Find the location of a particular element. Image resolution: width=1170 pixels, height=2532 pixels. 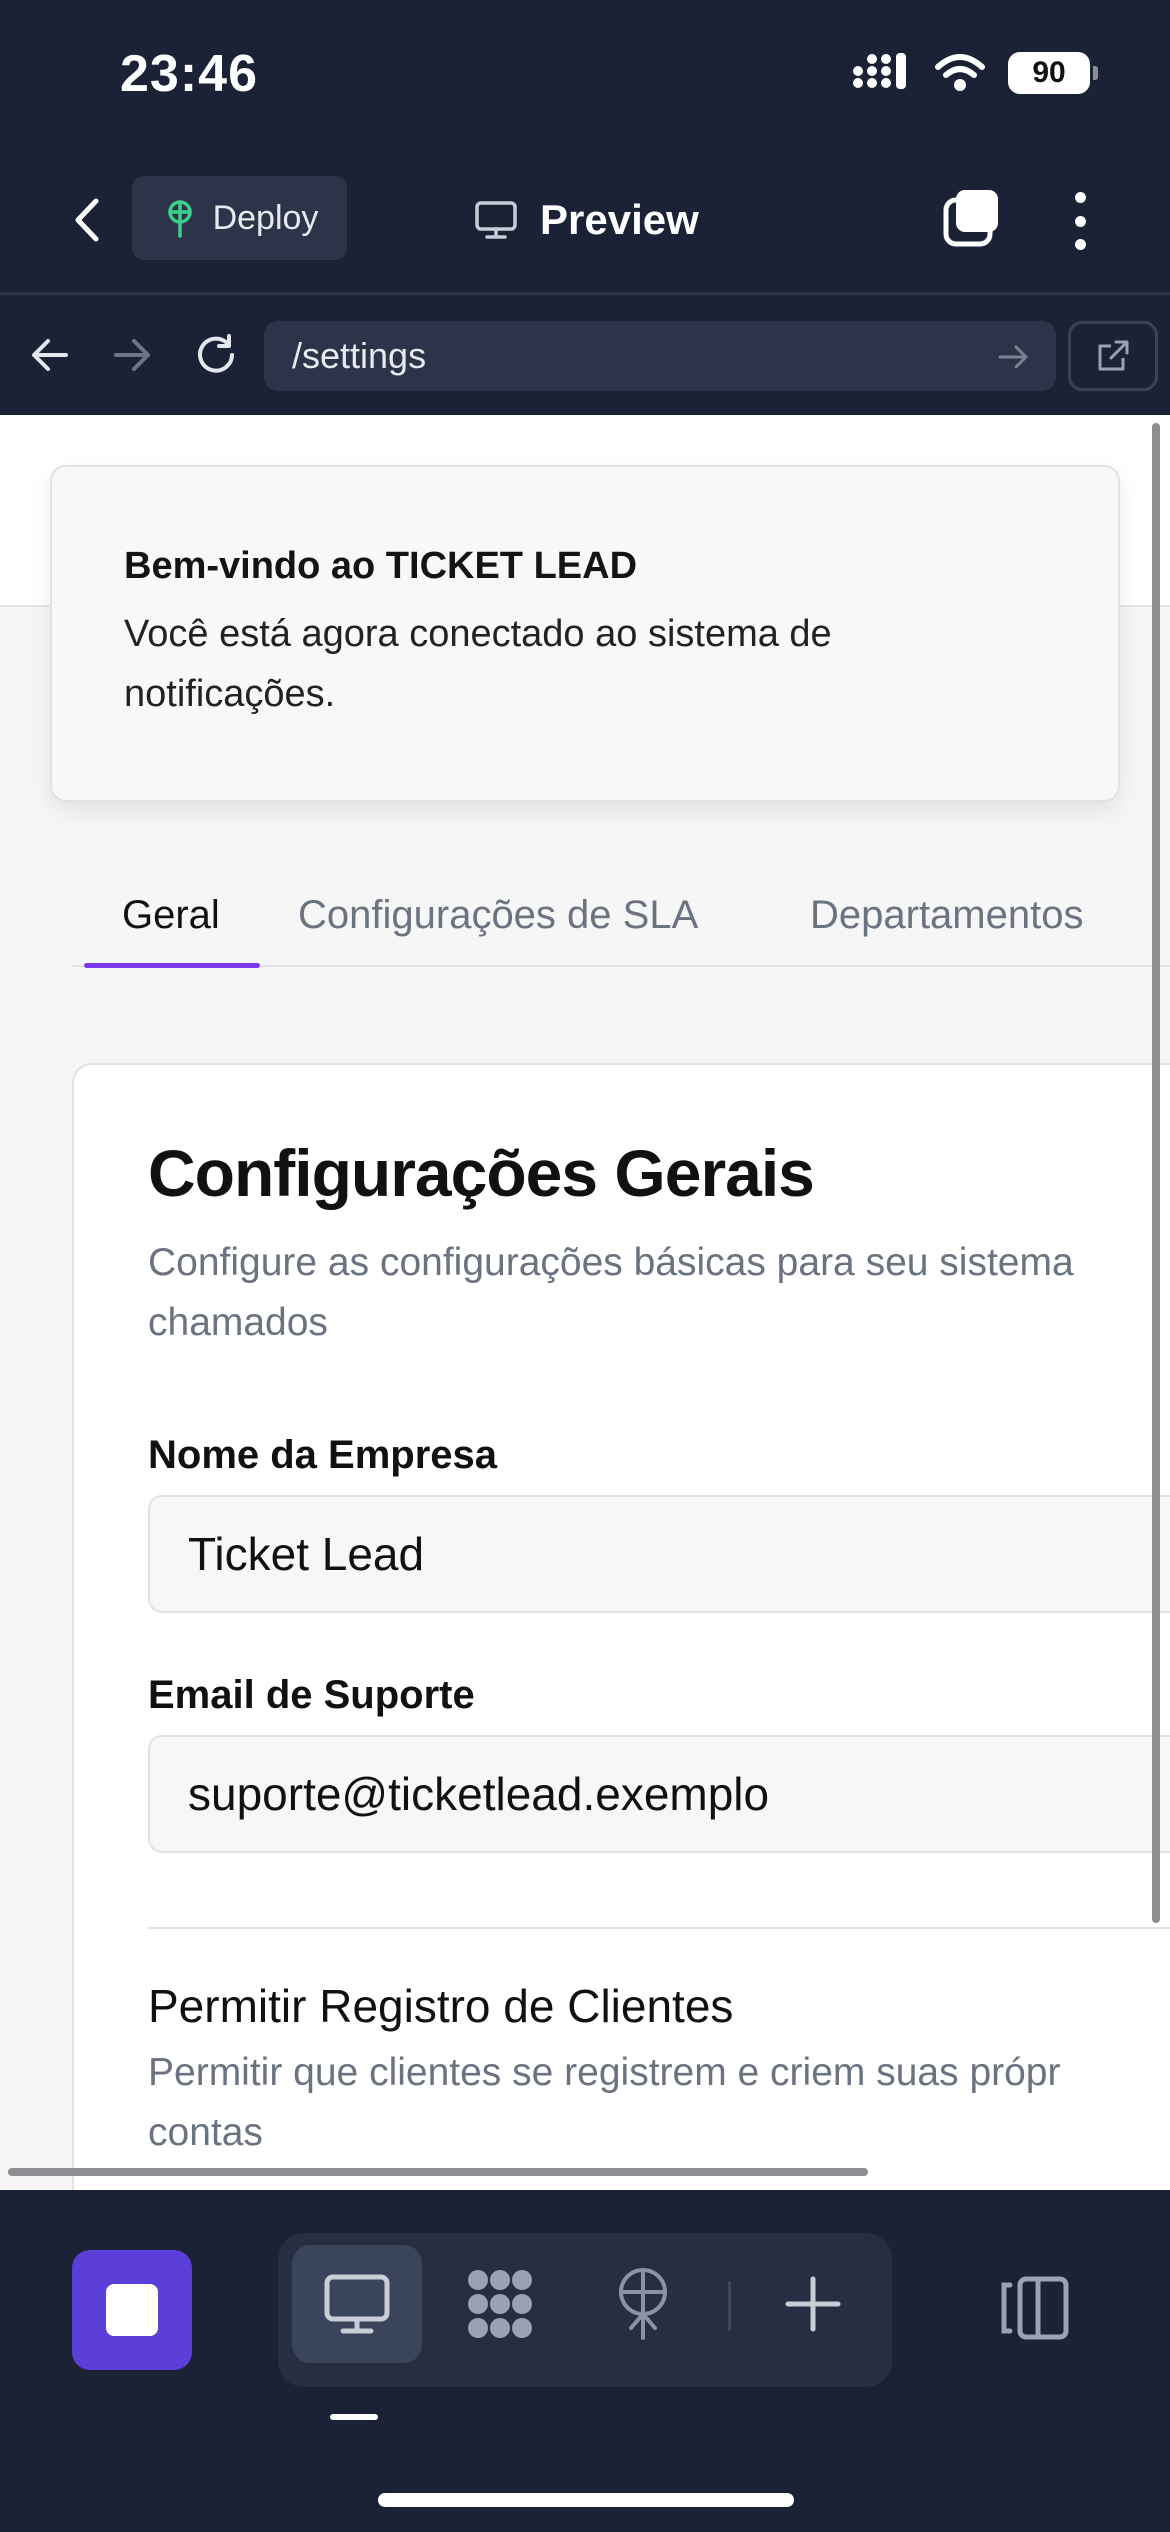

tabs-icon is located at coordinates (970, 218).